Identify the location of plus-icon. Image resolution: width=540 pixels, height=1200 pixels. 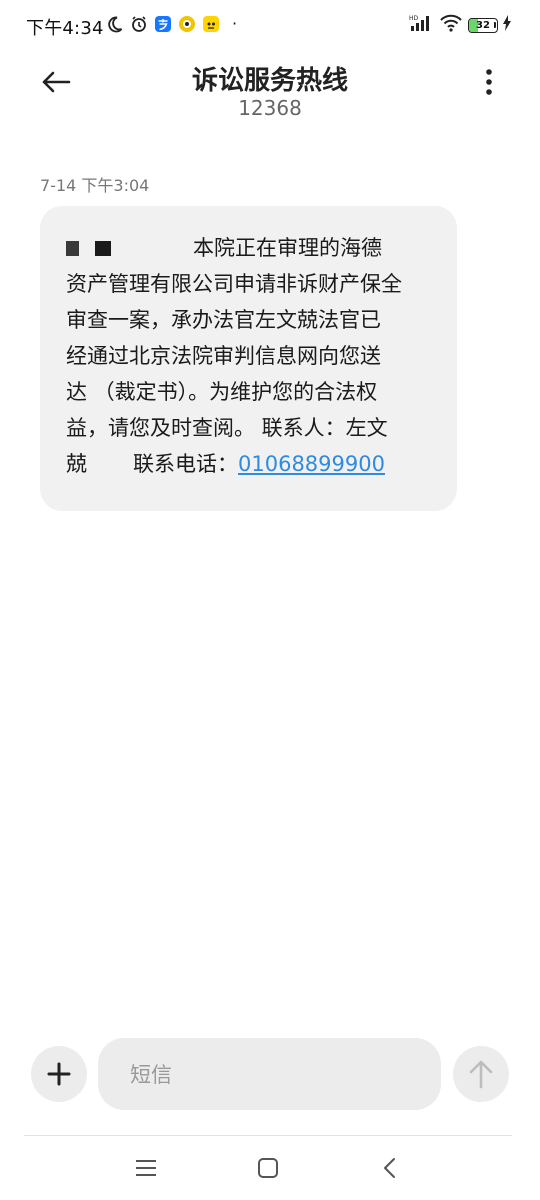
(59, 1074).